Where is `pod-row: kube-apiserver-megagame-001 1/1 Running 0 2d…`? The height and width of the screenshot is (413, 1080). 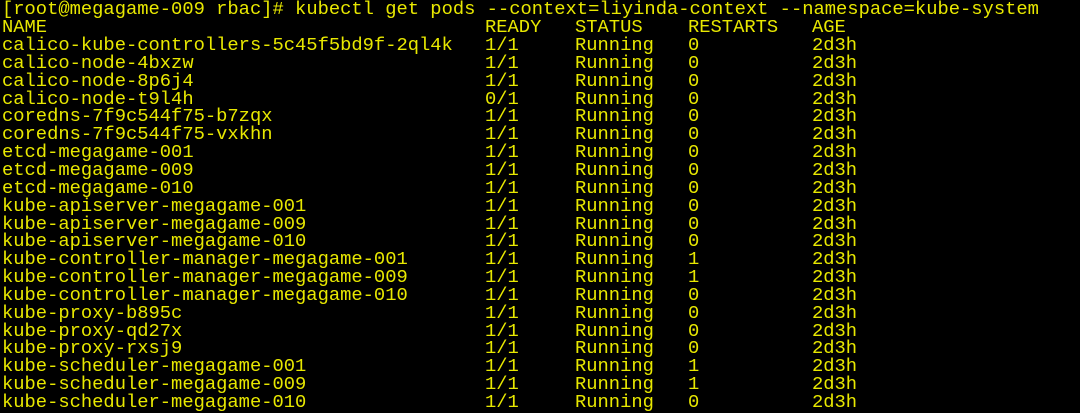
pod-row: kube-apiserver-megagame-001 1/1 Running 0 2d… is located at coordinates (541, 205).